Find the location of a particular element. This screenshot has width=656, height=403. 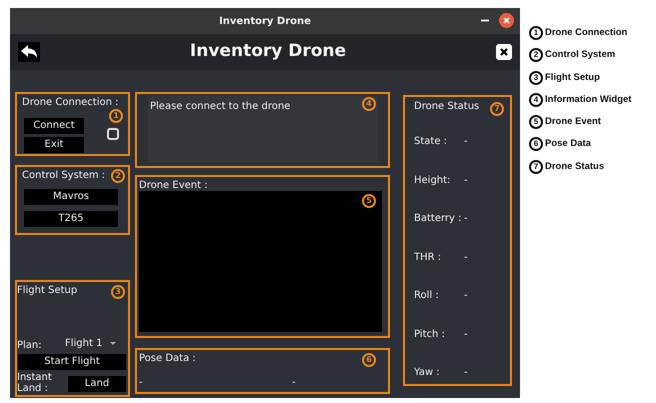

legend-label: Pose Data is located at coordinates (568, 144).